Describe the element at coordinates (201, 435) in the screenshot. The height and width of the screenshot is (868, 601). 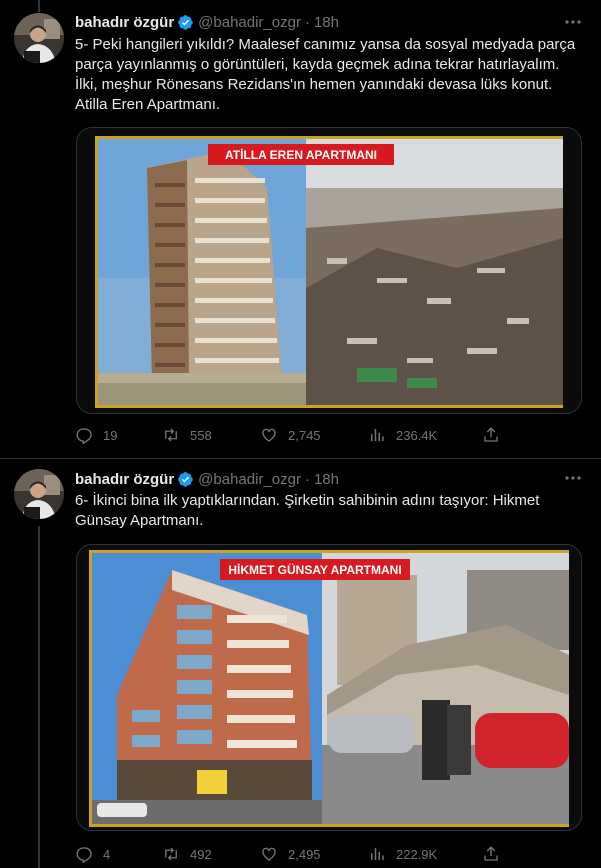
I see `retweet-count: 558` at that location.